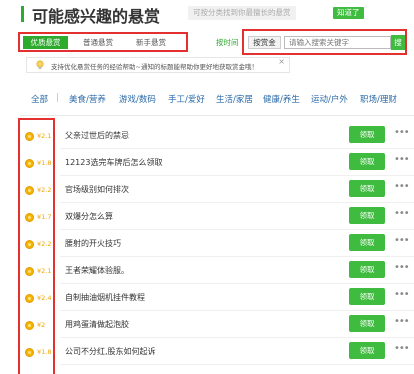 This screenshot has width=414, height=374. What do you see at coordinates (337, 42) in the screenshot?
I see `search-input` at bounding box center [337, 42].